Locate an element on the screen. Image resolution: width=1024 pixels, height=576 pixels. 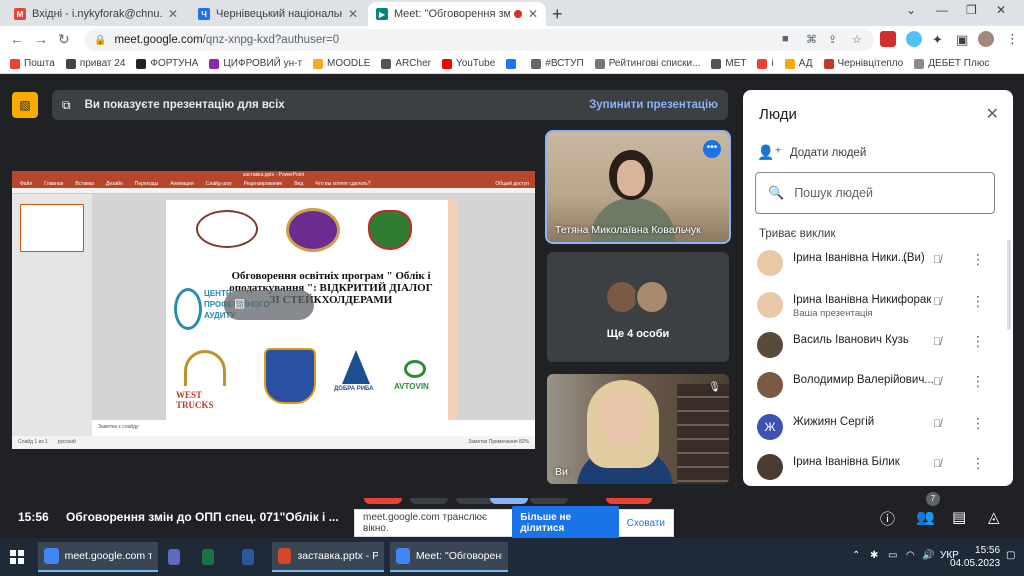
bookmark-item: ЦИФРОВИЙ ун-т is located at coordinates (255, 63).